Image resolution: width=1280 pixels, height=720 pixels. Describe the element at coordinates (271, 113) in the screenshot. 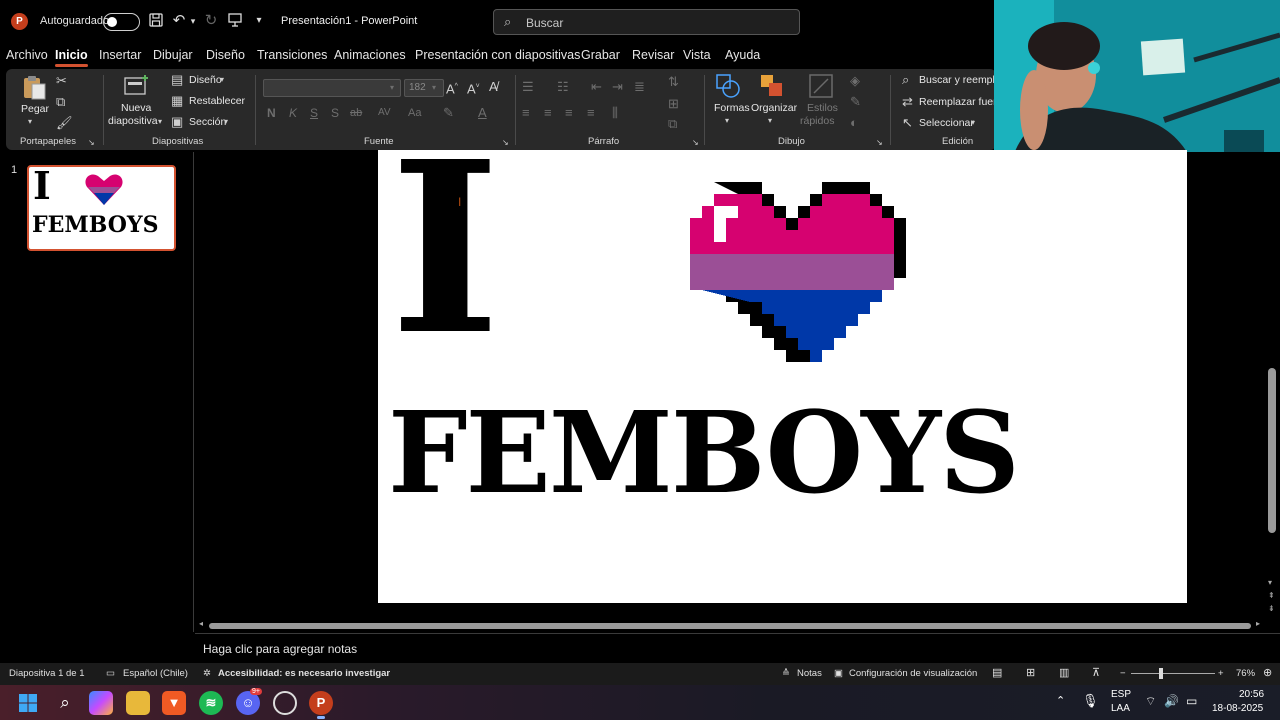

I see `bold-button: N` at that location.